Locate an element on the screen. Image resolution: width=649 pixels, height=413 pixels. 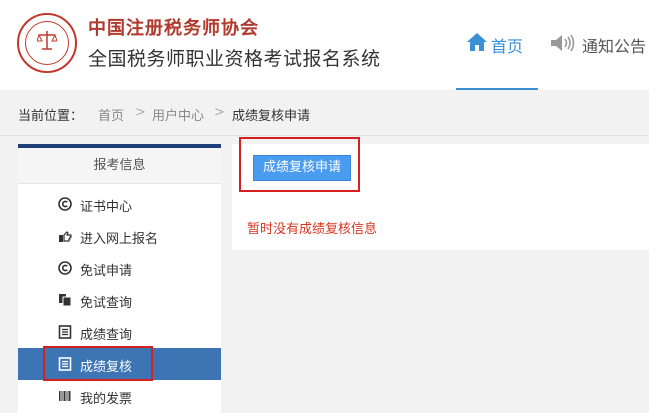
barcode-icon is located at coordinates (65, 396).